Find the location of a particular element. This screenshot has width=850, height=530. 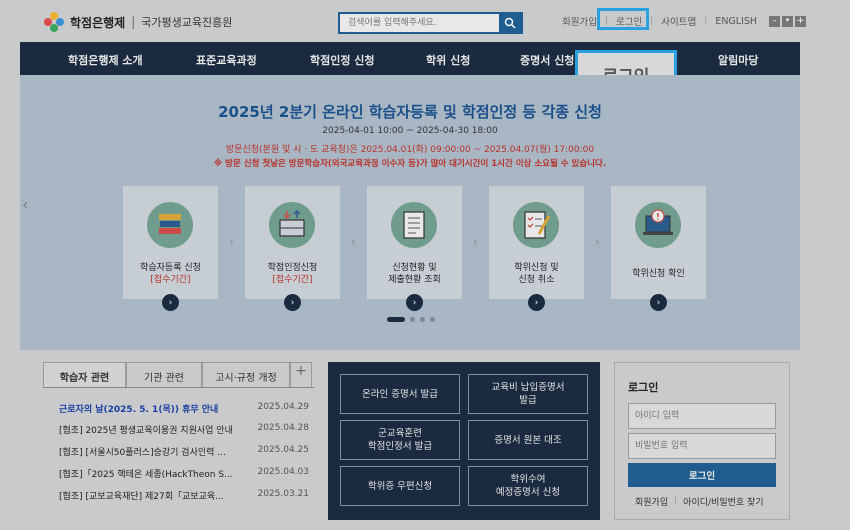

notice-date: 2025.03.21 is located at coordinates (283, 494).